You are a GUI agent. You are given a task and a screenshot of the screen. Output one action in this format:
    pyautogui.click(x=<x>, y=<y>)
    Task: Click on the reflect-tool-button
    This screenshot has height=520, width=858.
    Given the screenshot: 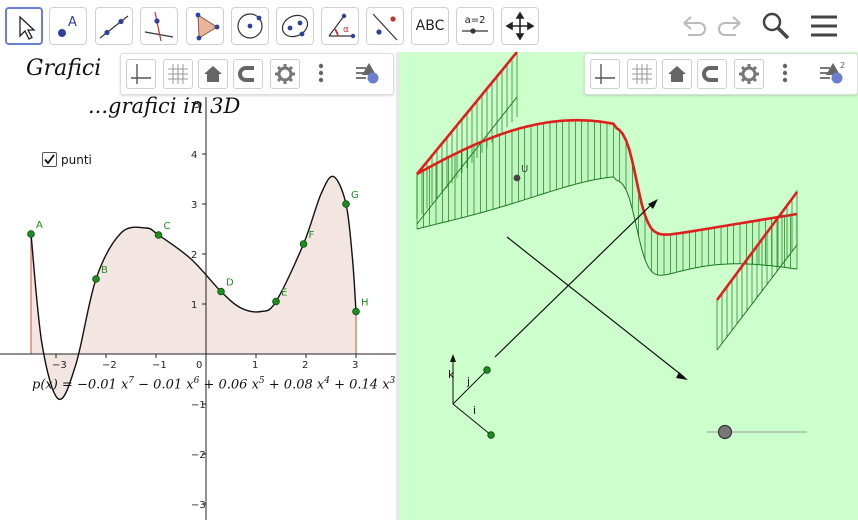 What is the action you would take?
    pyautogui.click(x=385, y=26)
    